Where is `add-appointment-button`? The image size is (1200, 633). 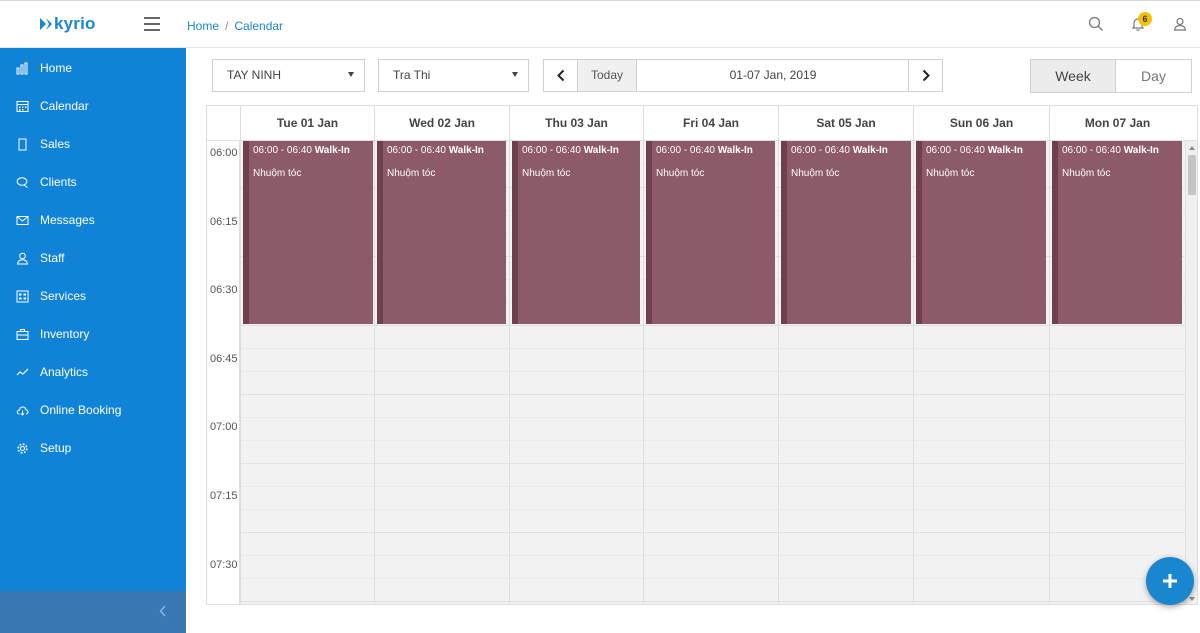
add-appointment-button is located at coordinates (1170, 581).